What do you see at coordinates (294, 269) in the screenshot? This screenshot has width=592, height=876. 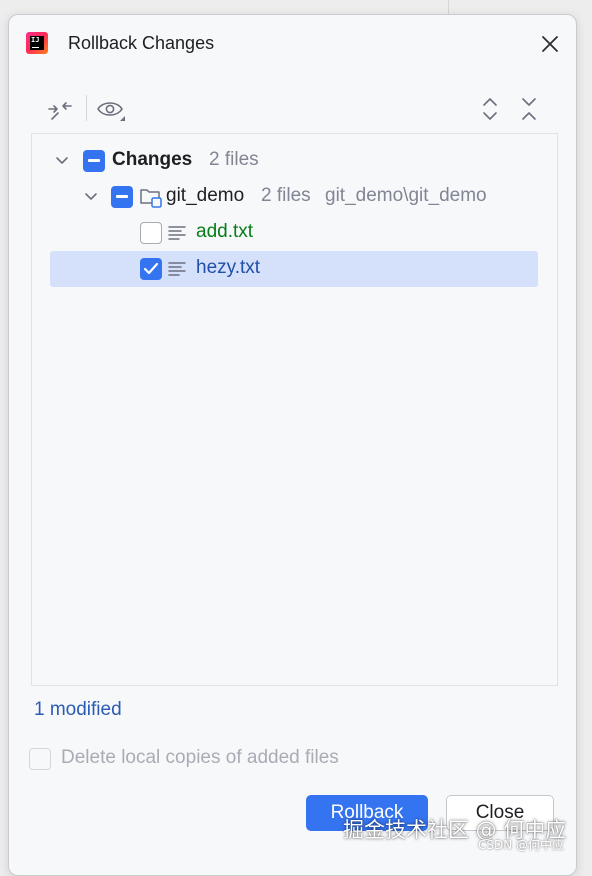 I see `tree-file-hezy-txt: hezy.txt` at bounding box center [294, 269].